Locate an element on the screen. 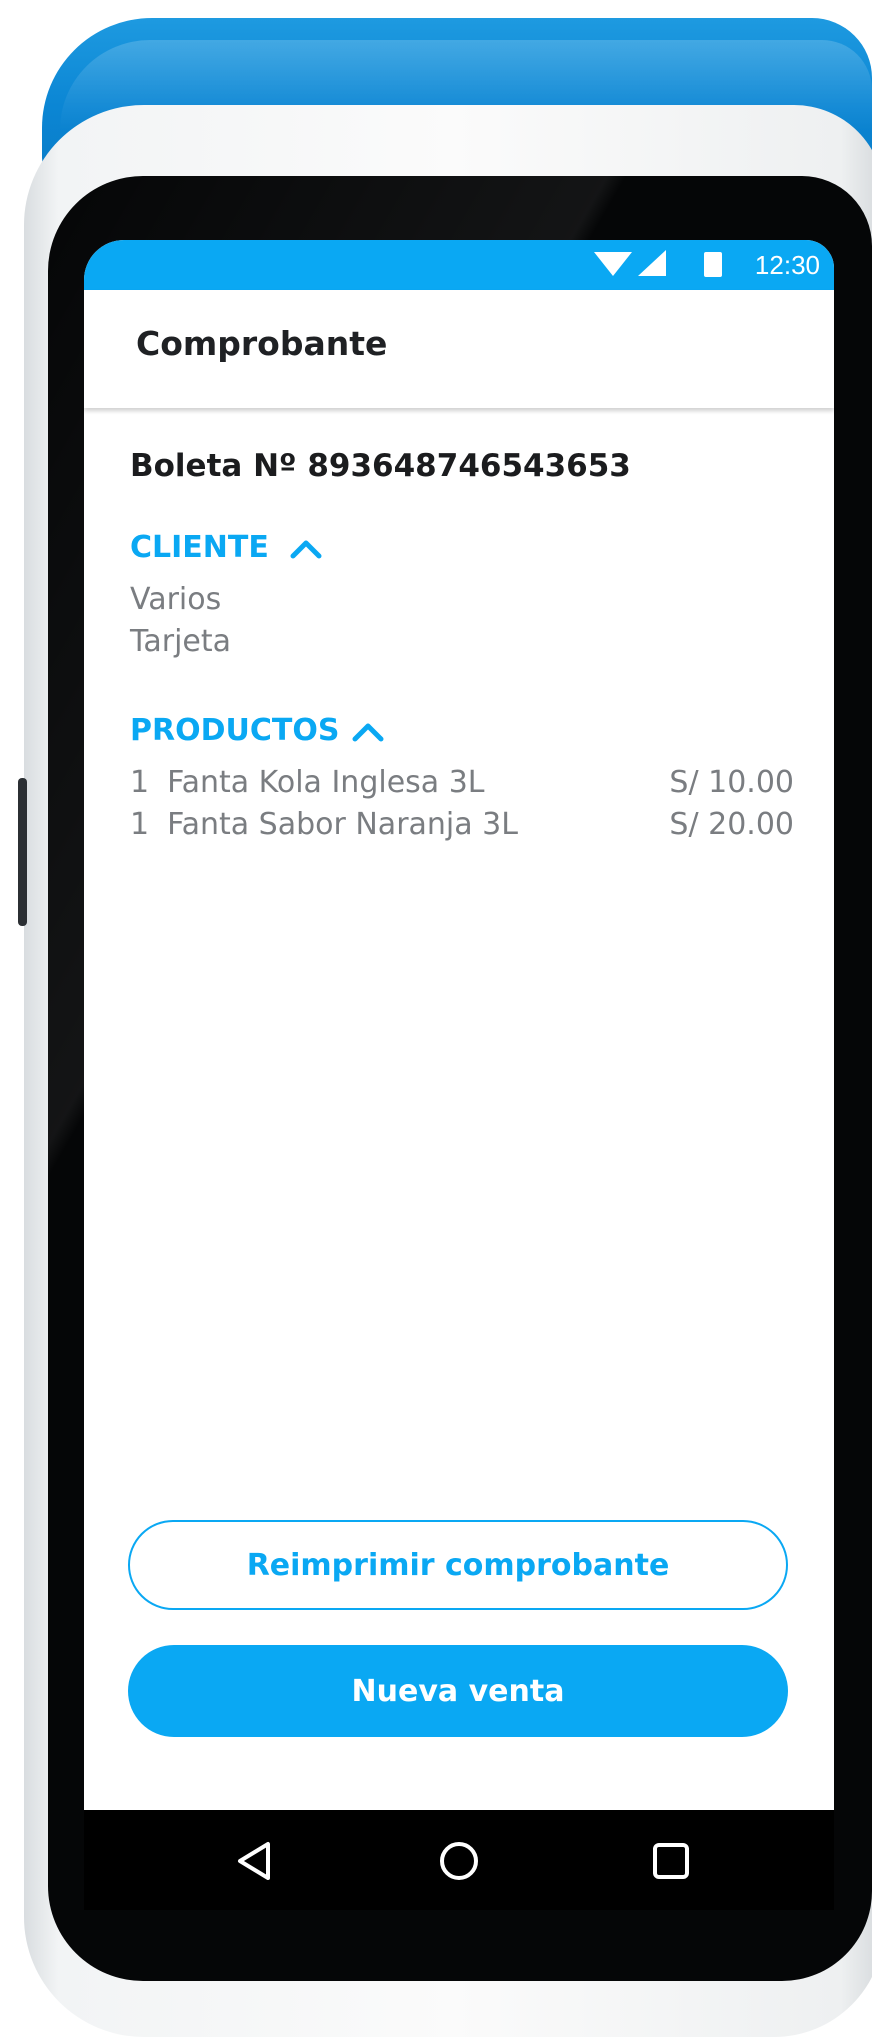 This screenshot has height=2037, width=872. page-title: Comprobante is located at coordinates (262, 343).